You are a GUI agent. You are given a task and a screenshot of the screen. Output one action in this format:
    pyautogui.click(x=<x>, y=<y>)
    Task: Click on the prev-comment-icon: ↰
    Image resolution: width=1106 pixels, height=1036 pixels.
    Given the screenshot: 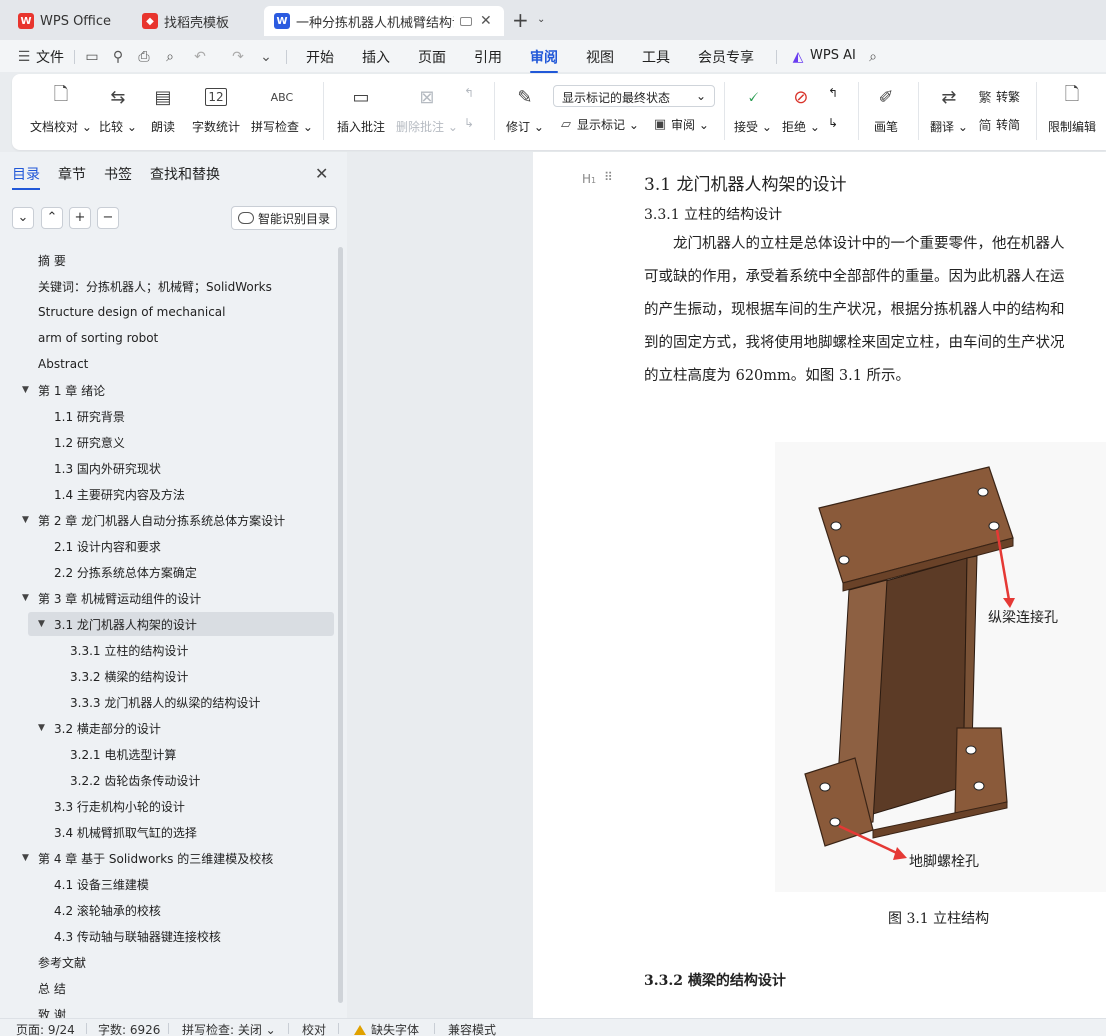 What is the action you would take?
    pyautogui.click(x=469, y=93)
    